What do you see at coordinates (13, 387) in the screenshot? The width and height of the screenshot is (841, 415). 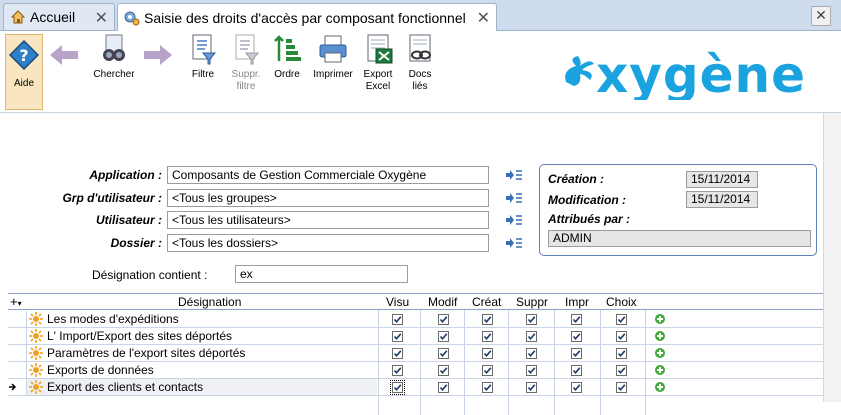 I see `row-selector-arrow-icon` at bounding box center [13, 387].